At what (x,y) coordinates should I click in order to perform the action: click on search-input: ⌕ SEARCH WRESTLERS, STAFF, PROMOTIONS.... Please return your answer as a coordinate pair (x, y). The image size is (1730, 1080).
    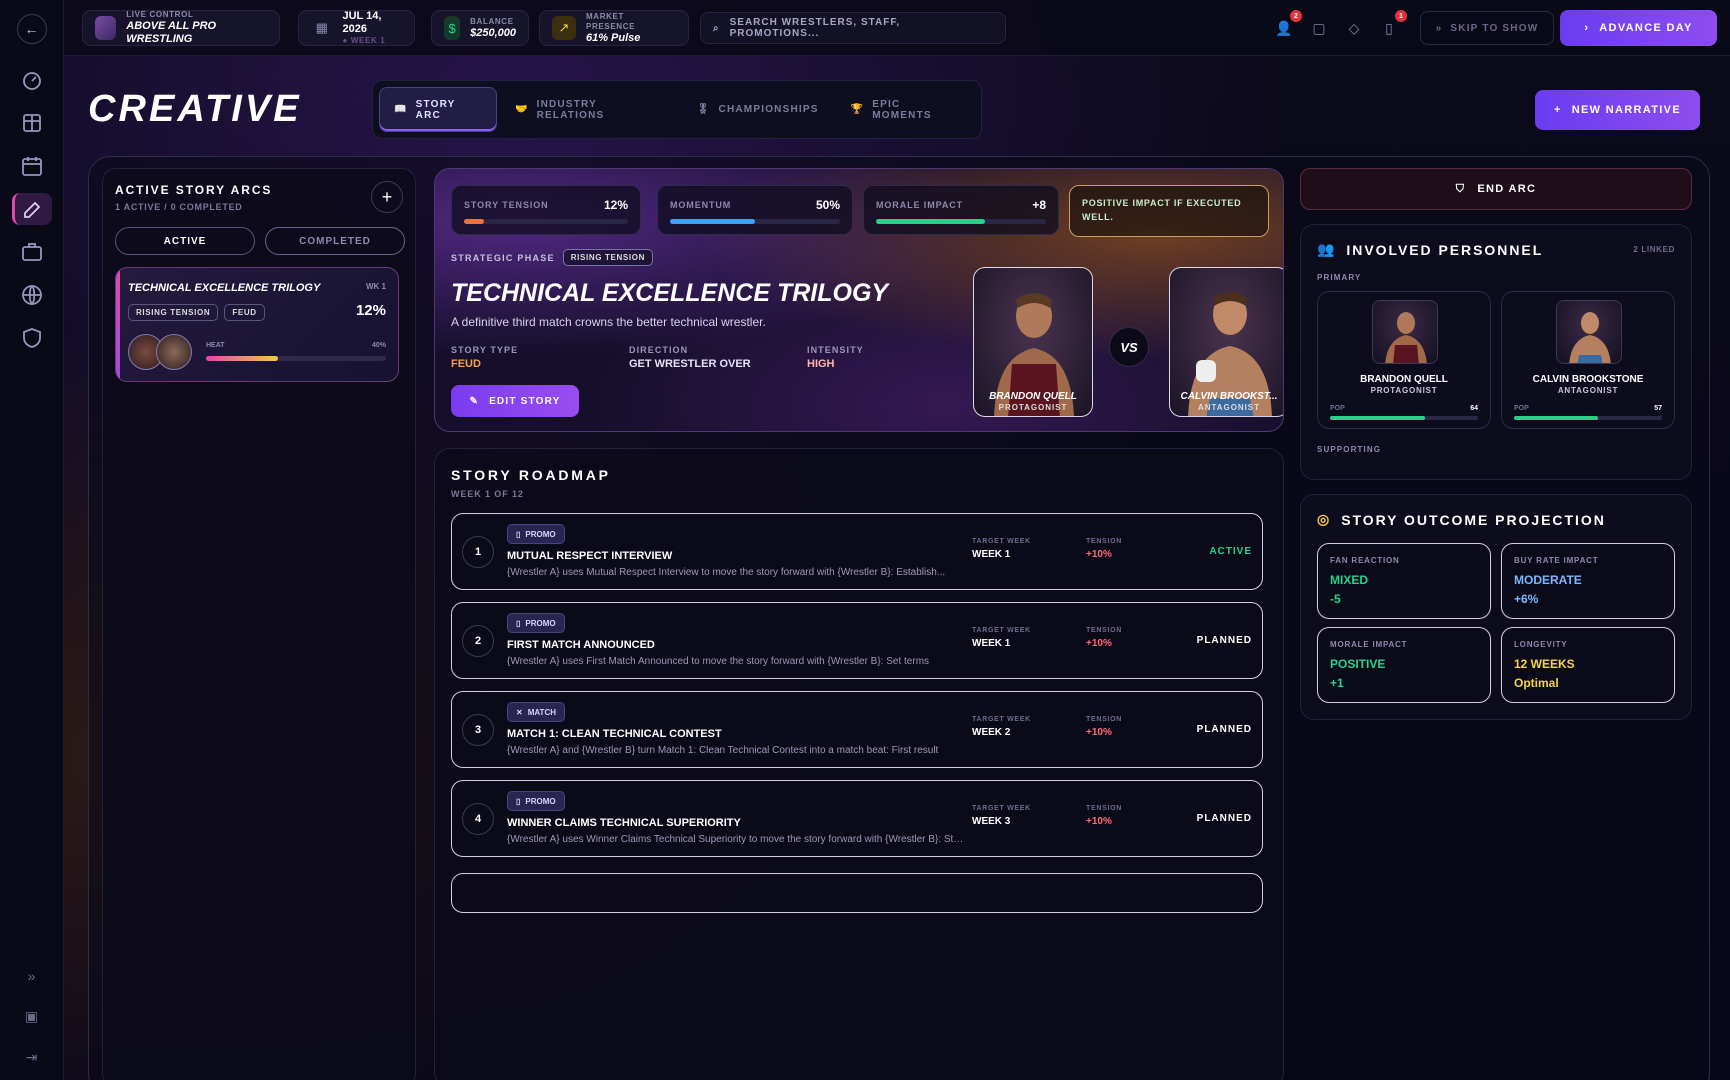
    Looking at the image, I should click on (853, 28).